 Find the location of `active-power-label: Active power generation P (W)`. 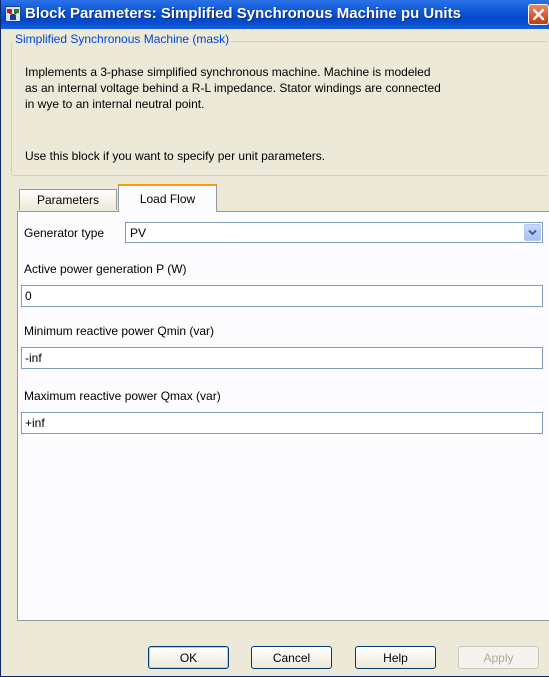

active-power-label: Active power generation P (W) is located at coordinates (105, 269).